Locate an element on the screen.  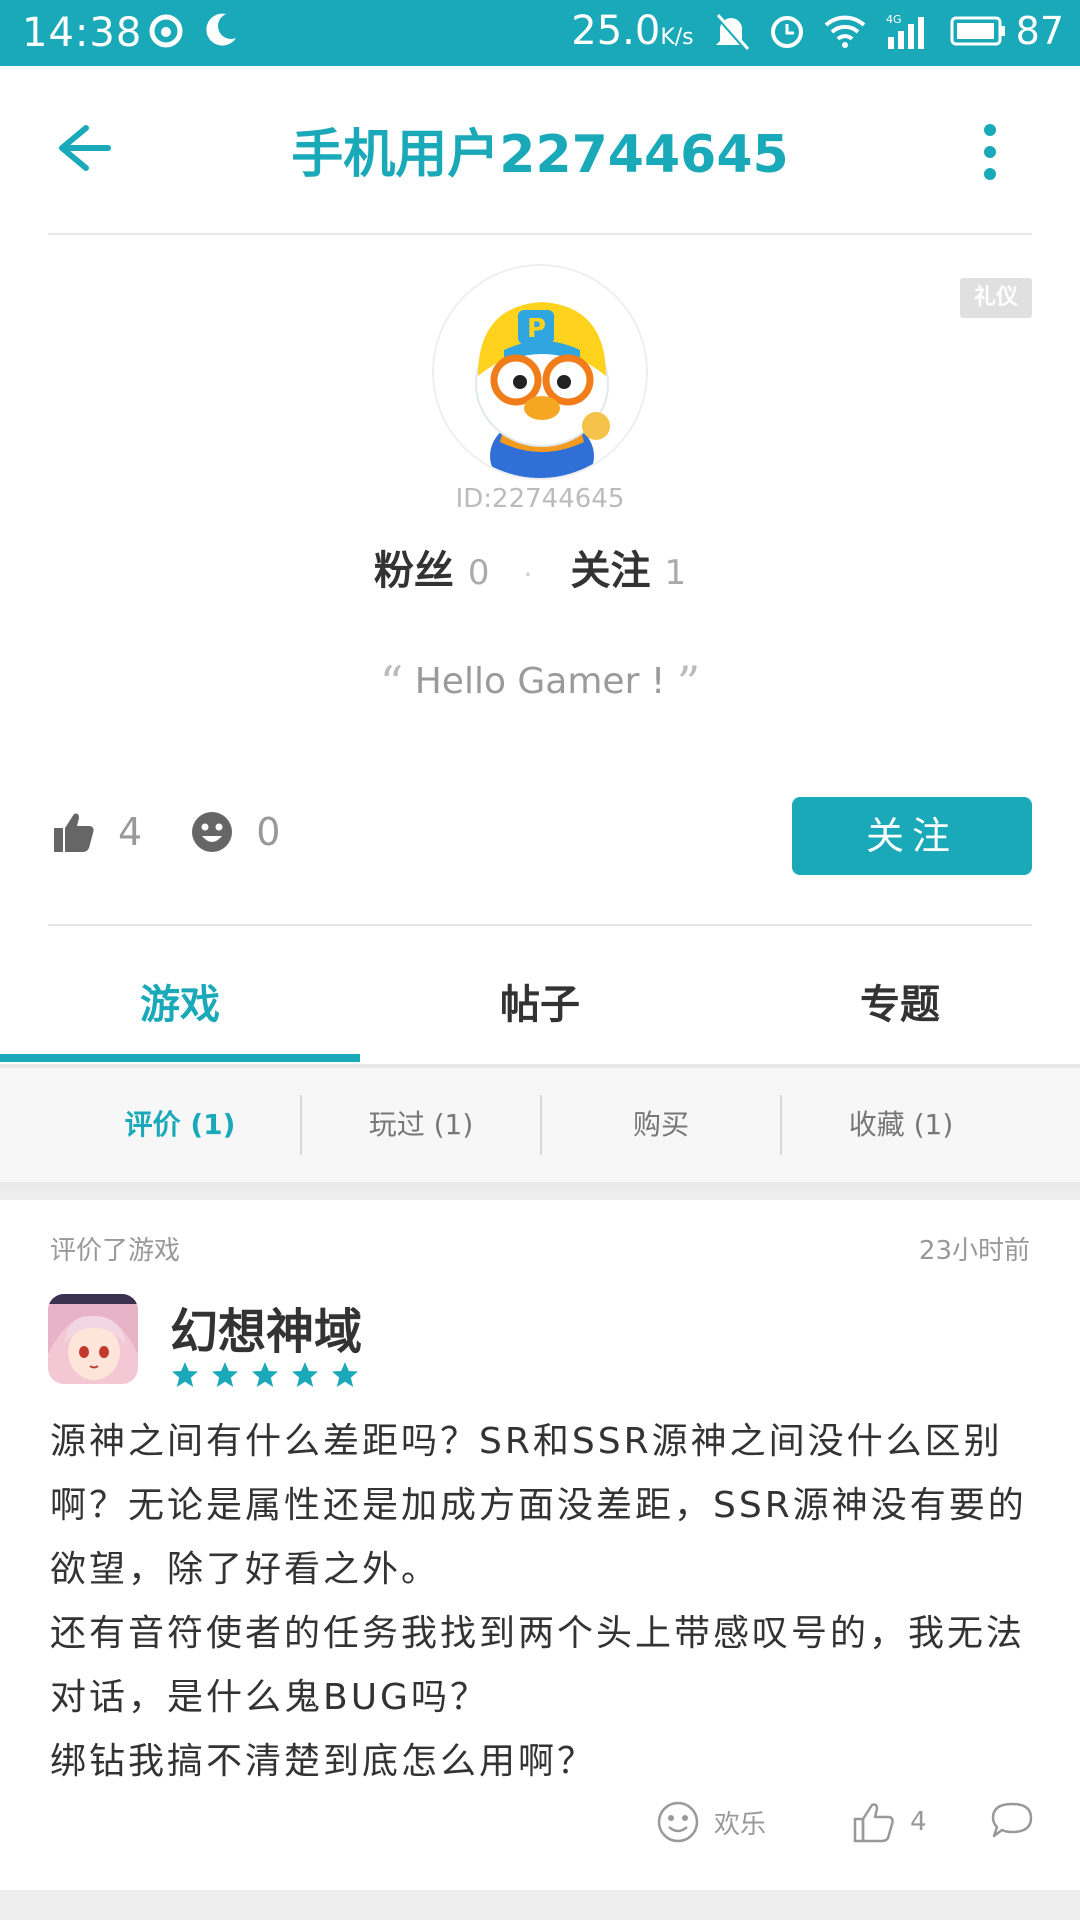
section-gap is located at coordinates (540, 1191).